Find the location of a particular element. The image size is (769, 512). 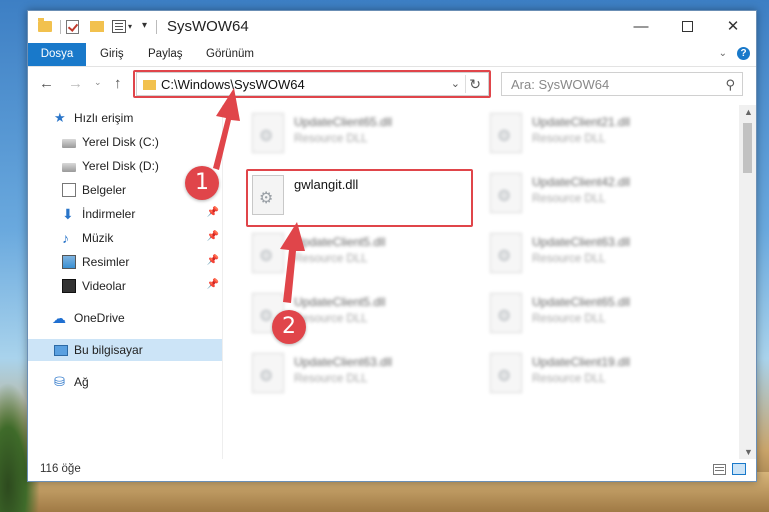

scroll-down-icon: ▼ is located at coordinates (748, 452).